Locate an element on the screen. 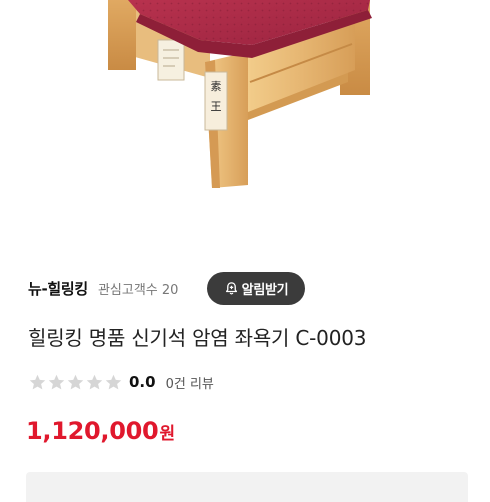 This screenshot has width=490, height=502. star-rating is located at coordinates (75, 382).